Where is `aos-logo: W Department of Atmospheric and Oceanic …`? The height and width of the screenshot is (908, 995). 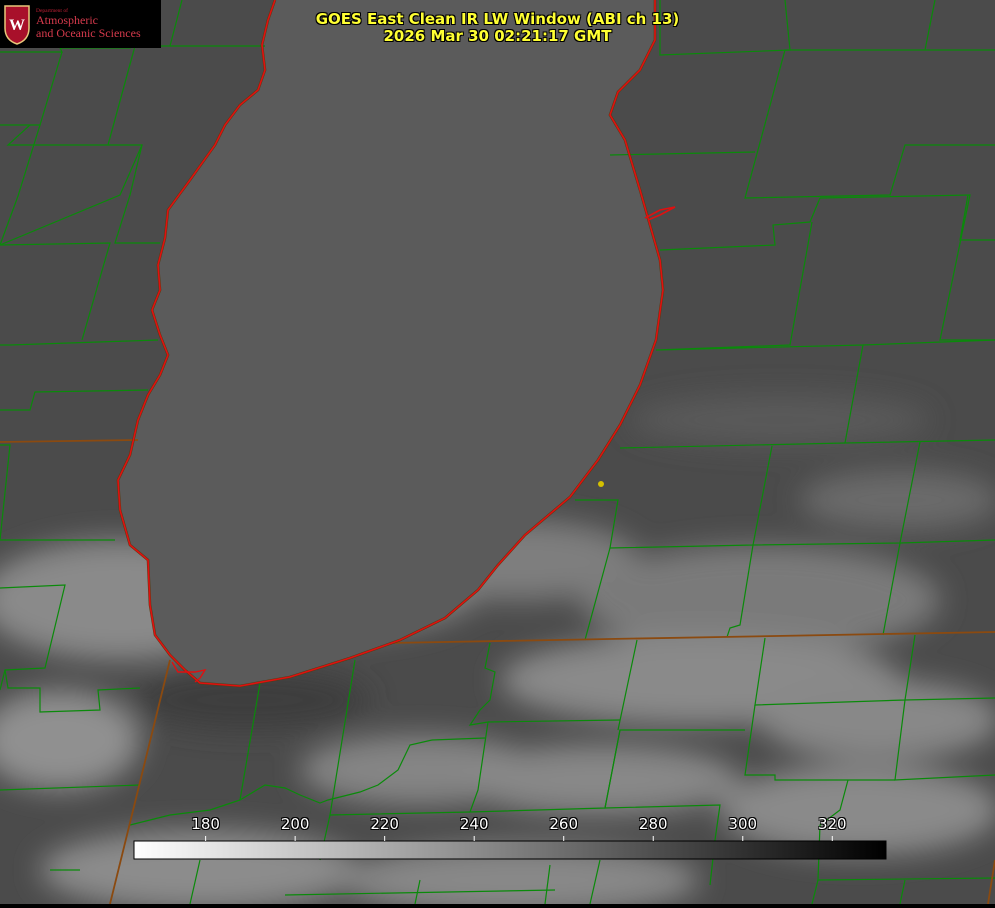 aos-logo: W Department of Atmospheric and Oceanic … is located at coordinates (80, 24).